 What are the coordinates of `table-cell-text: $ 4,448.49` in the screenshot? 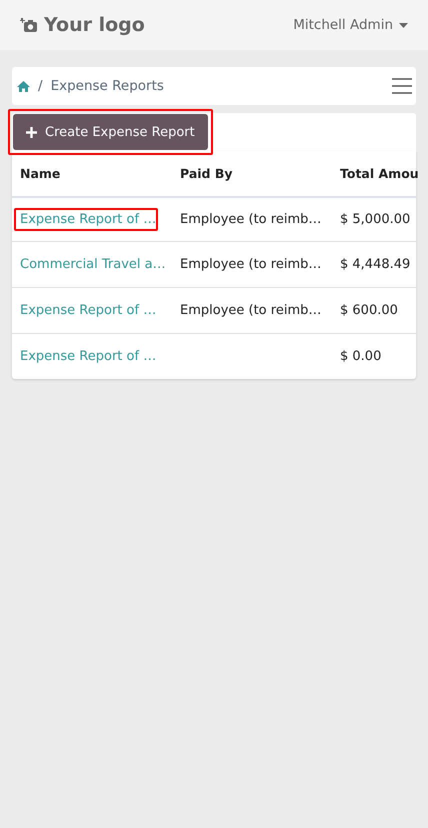 It's located at (375, 264).